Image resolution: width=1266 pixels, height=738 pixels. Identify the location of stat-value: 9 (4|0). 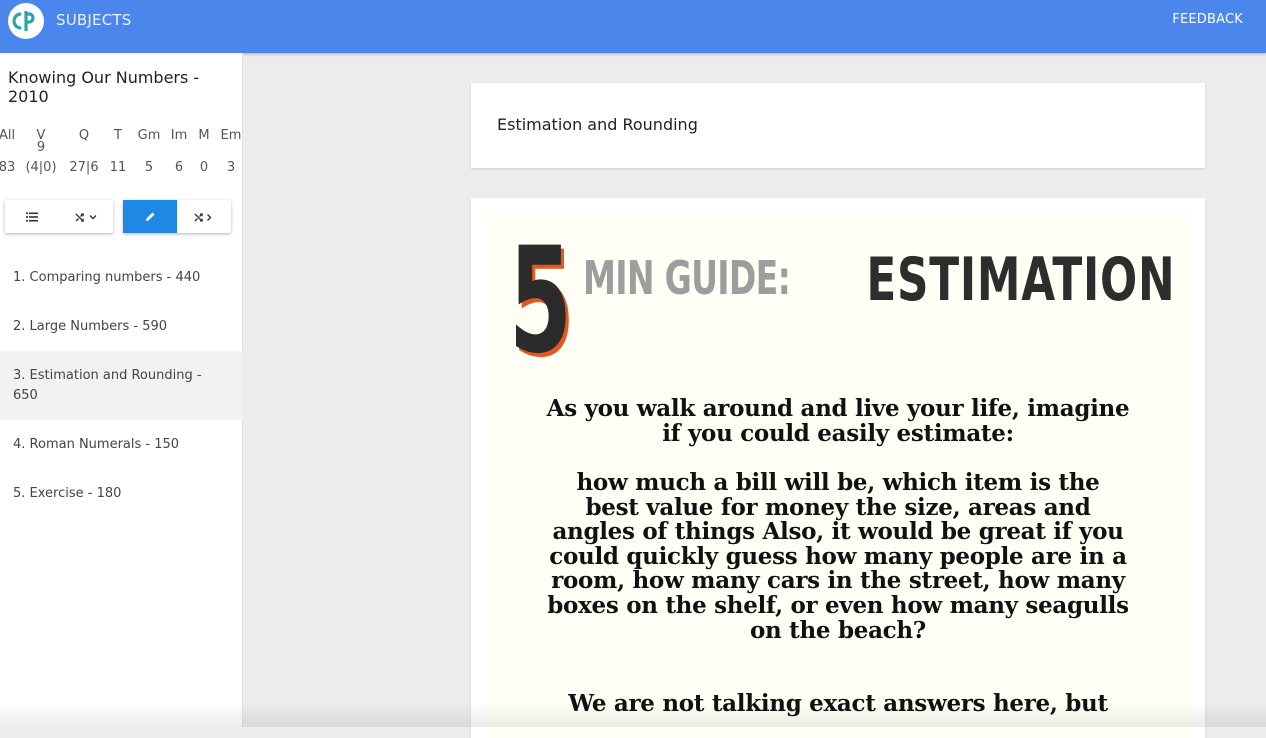
(41, 157).